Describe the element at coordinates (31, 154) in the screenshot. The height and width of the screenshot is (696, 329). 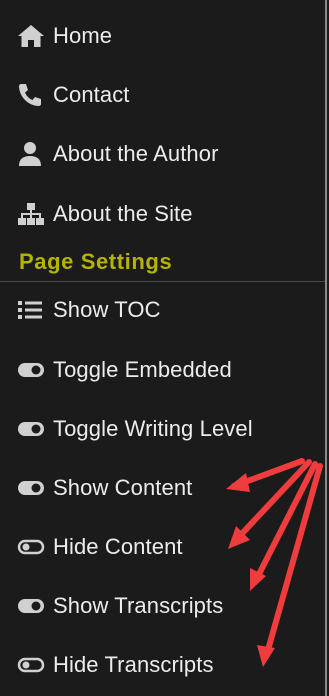
I see `user-icon` at that location.